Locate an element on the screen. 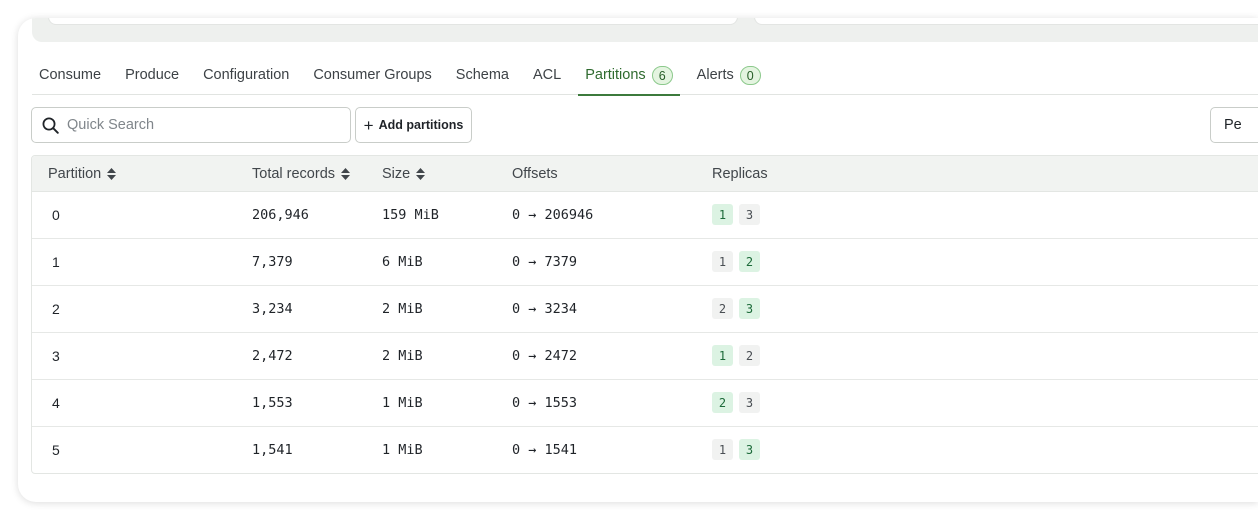  column-header-label: Size is located at coordinates (396, 174).